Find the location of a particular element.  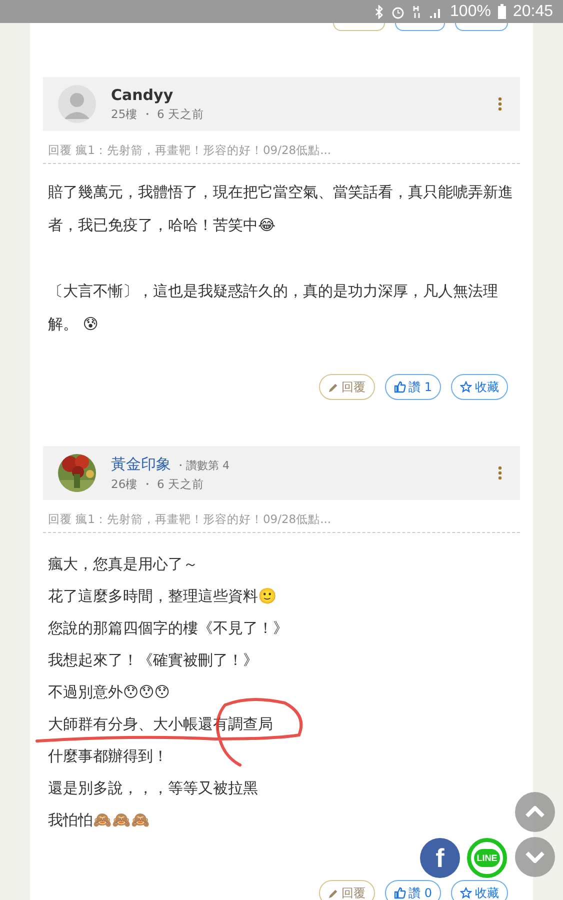

battery-percent: 100% is located at coordinates (470, 11).